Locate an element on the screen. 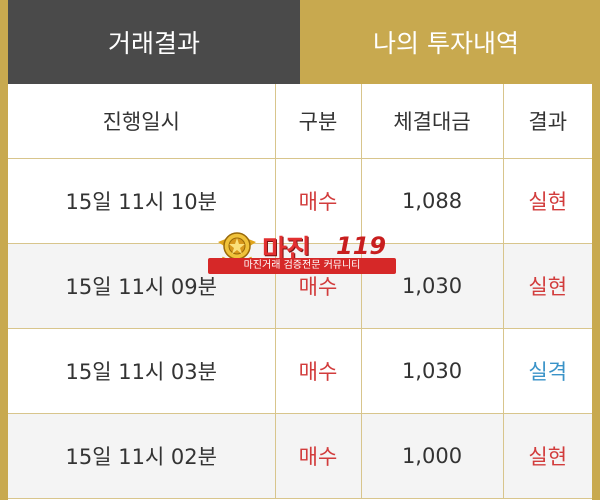 This screenshot has height=500, width=600. cell-amount: 1,088 is located at coordinates (432, 201).